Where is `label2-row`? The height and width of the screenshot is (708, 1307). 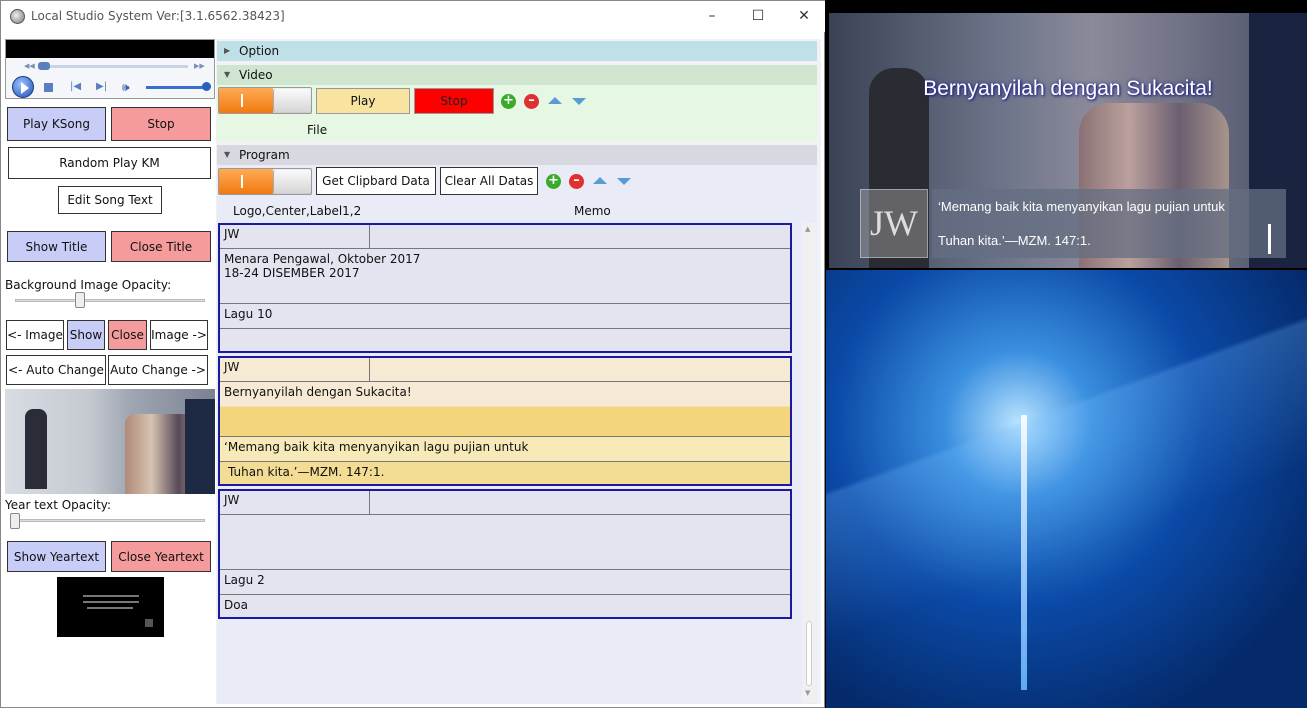 label2-row is located at coordinates (505, 340).